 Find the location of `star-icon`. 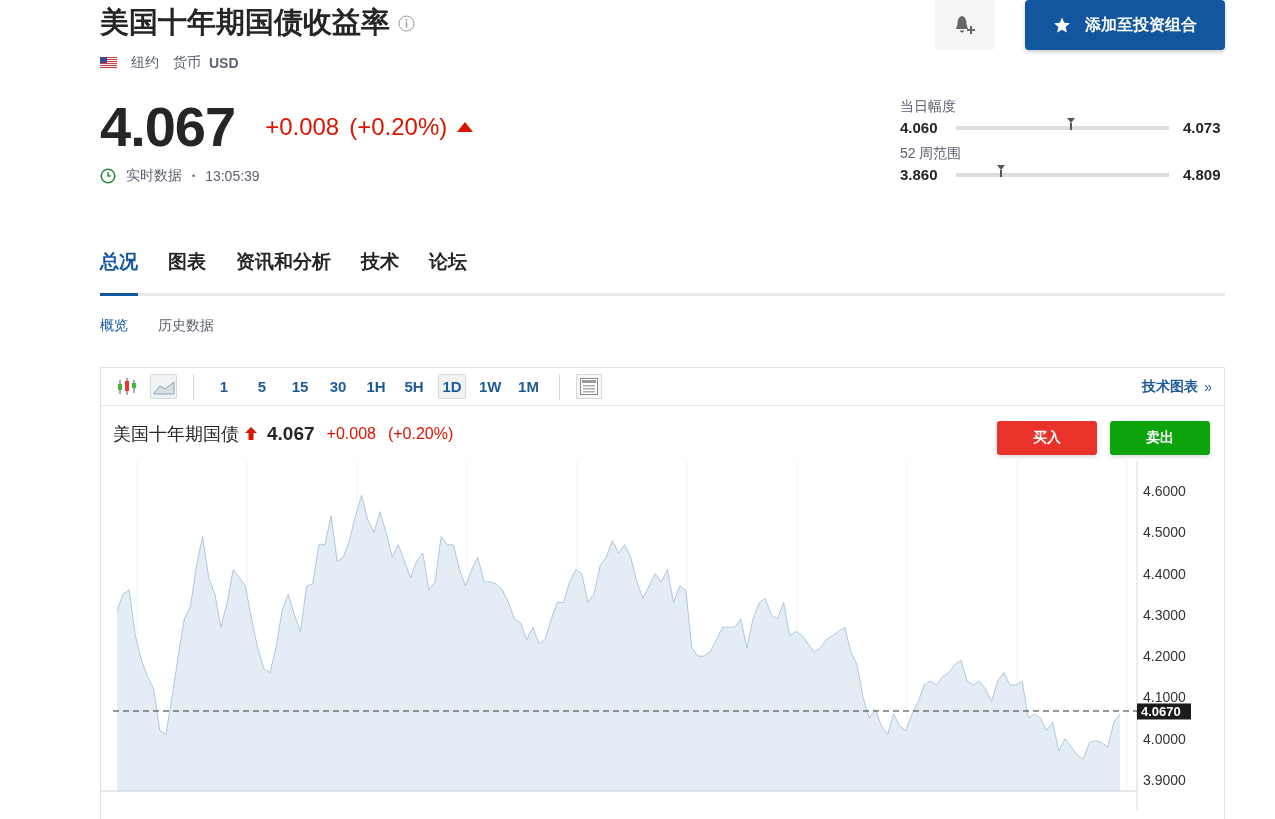

star-icon is located at coordinates (1062, 25).